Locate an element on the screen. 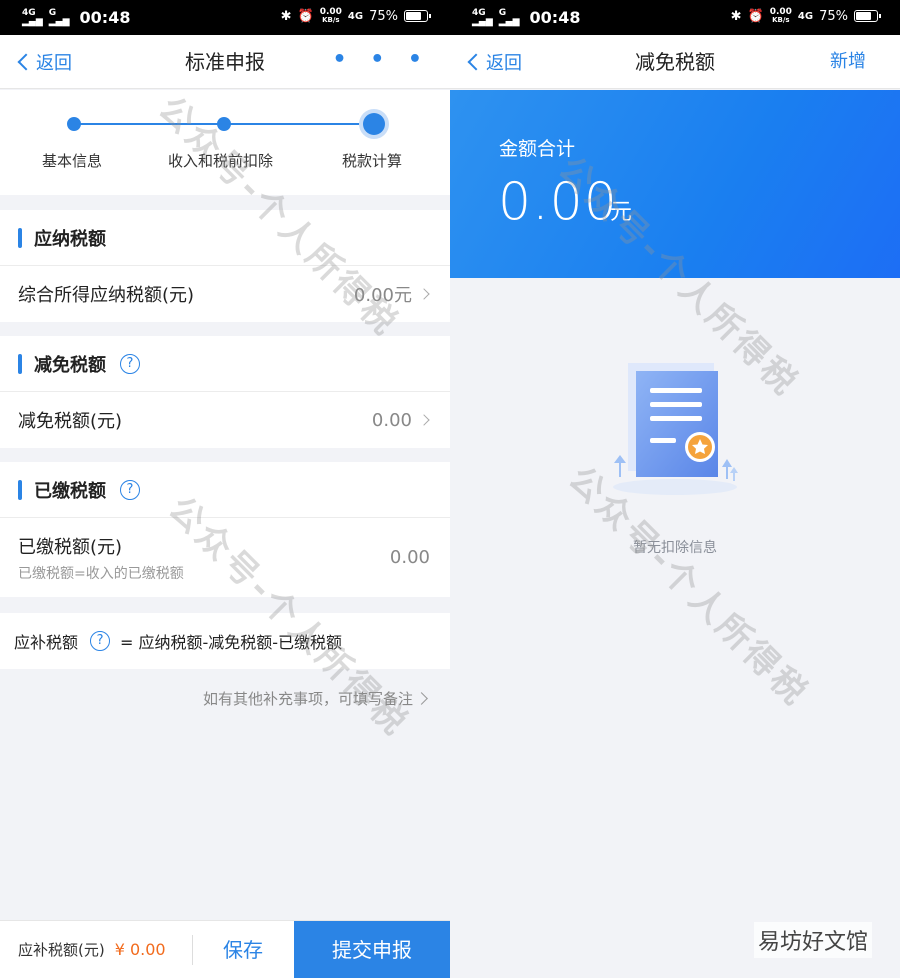  payable-tax-value: 0.00元 is located at coordinates (382, 295).